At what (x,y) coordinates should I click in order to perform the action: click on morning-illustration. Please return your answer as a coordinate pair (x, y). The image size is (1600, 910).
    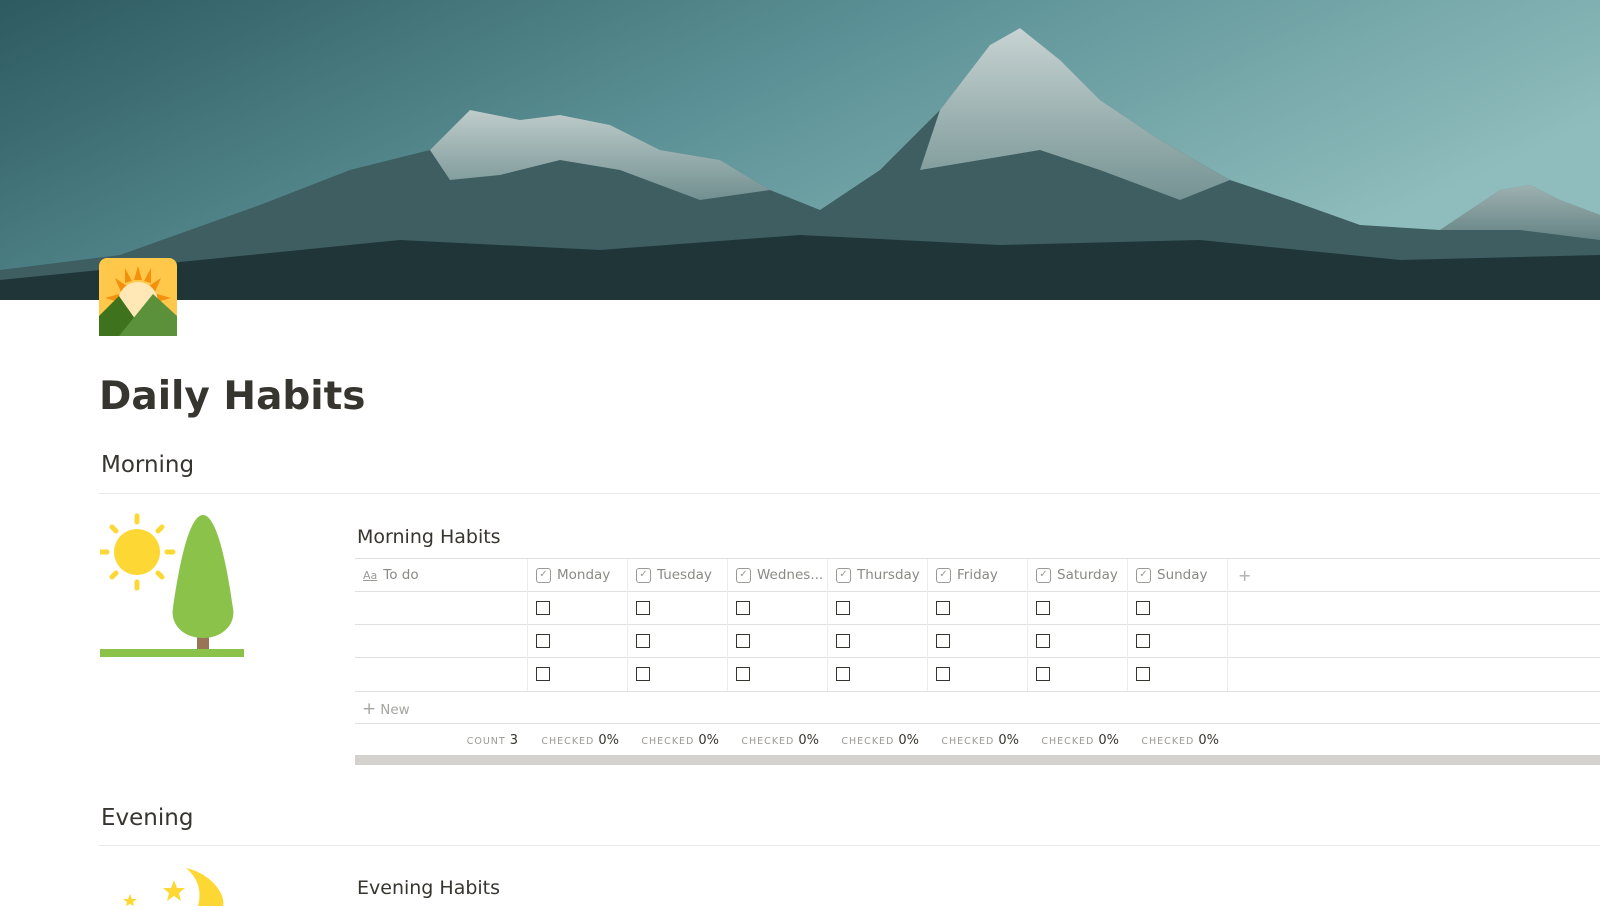
    Looking at the image, I should click on (171, 590).